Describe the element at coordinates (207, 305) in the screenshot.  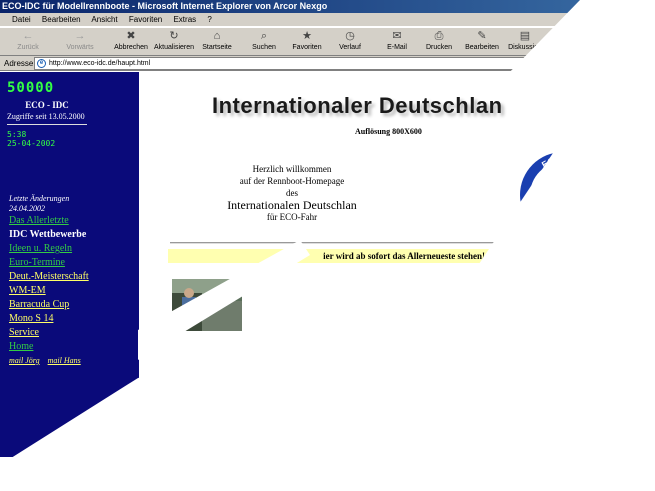
I see `boat-photo` at that location.